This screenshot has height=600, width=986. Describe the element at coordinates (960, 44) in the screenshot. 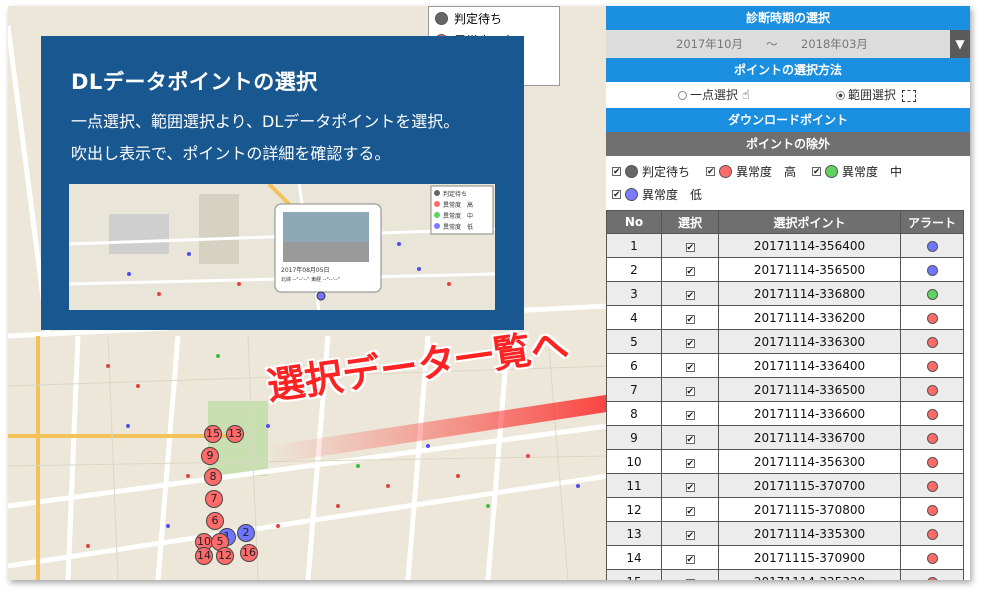

I see `dropdown-arrow-icon: ▼` at that location.